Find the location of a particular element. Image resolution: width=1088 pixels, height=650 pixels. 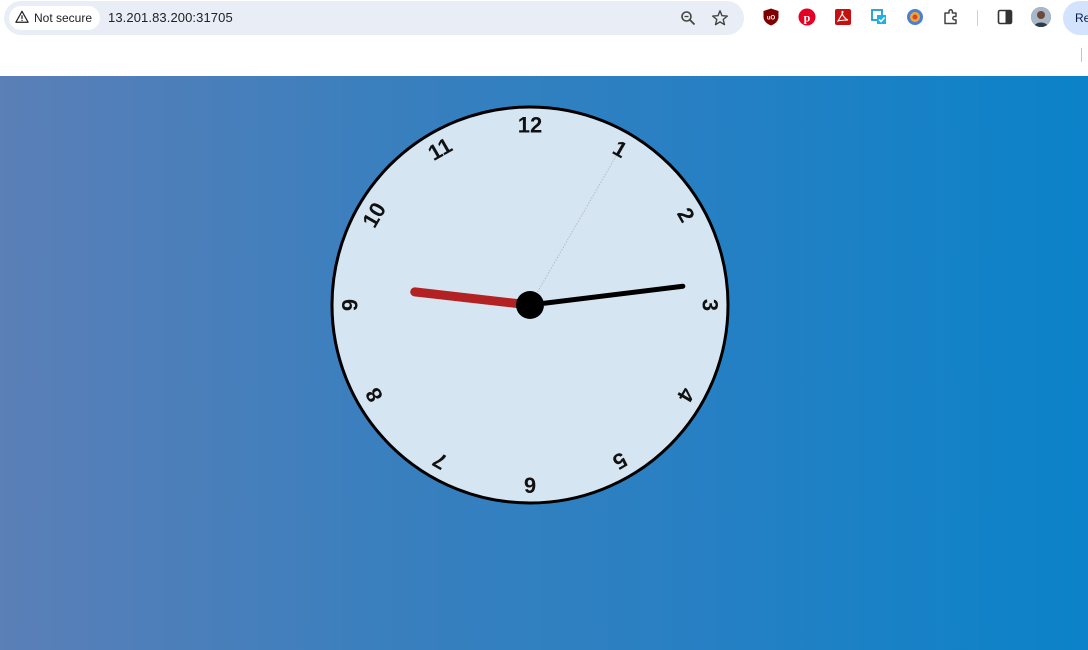

side-panel-icon is located at coordinates (1005, 17).